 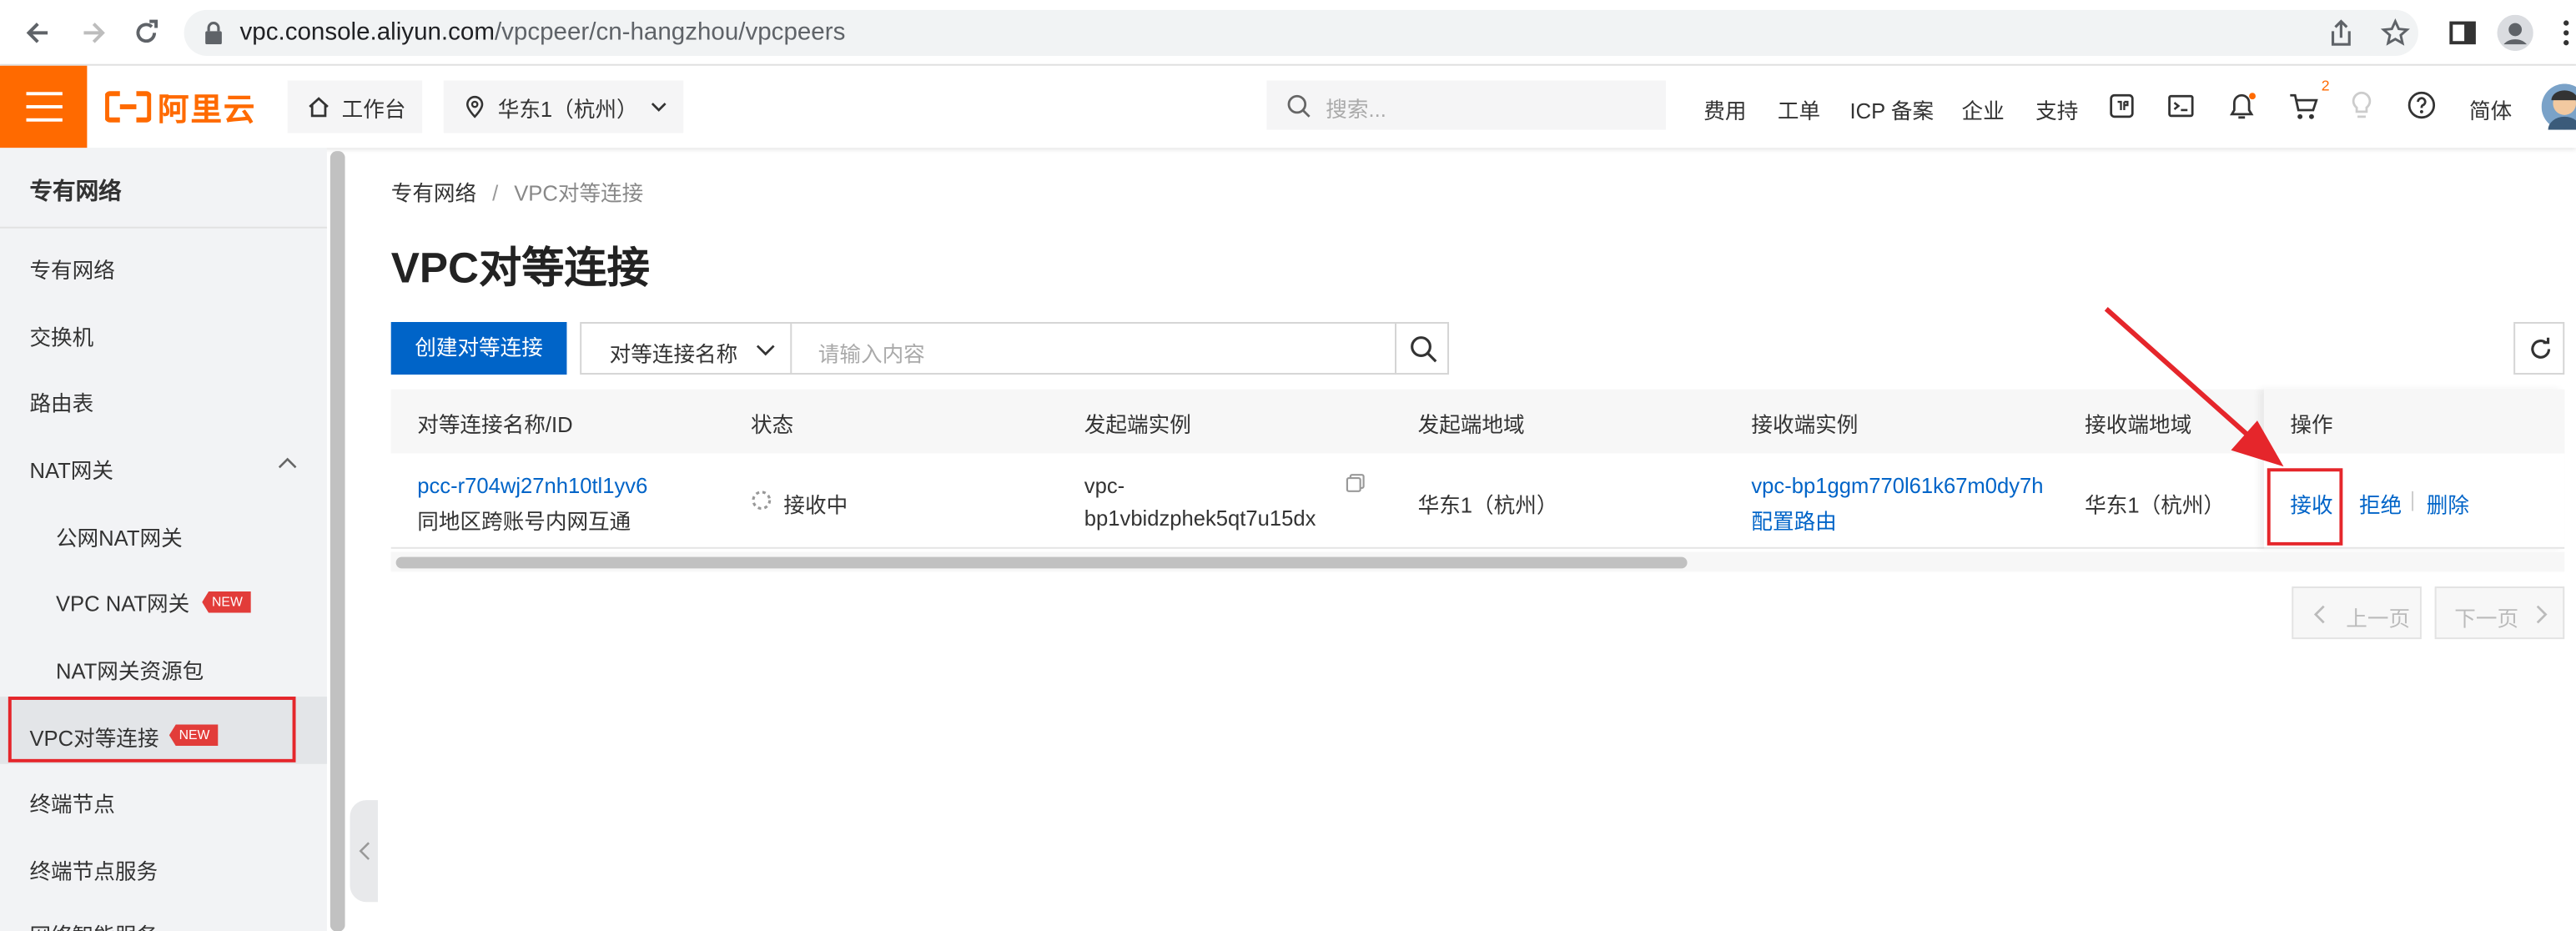 I want to click on configure-route-link: 配置路由, so click(x=1793, y=520).